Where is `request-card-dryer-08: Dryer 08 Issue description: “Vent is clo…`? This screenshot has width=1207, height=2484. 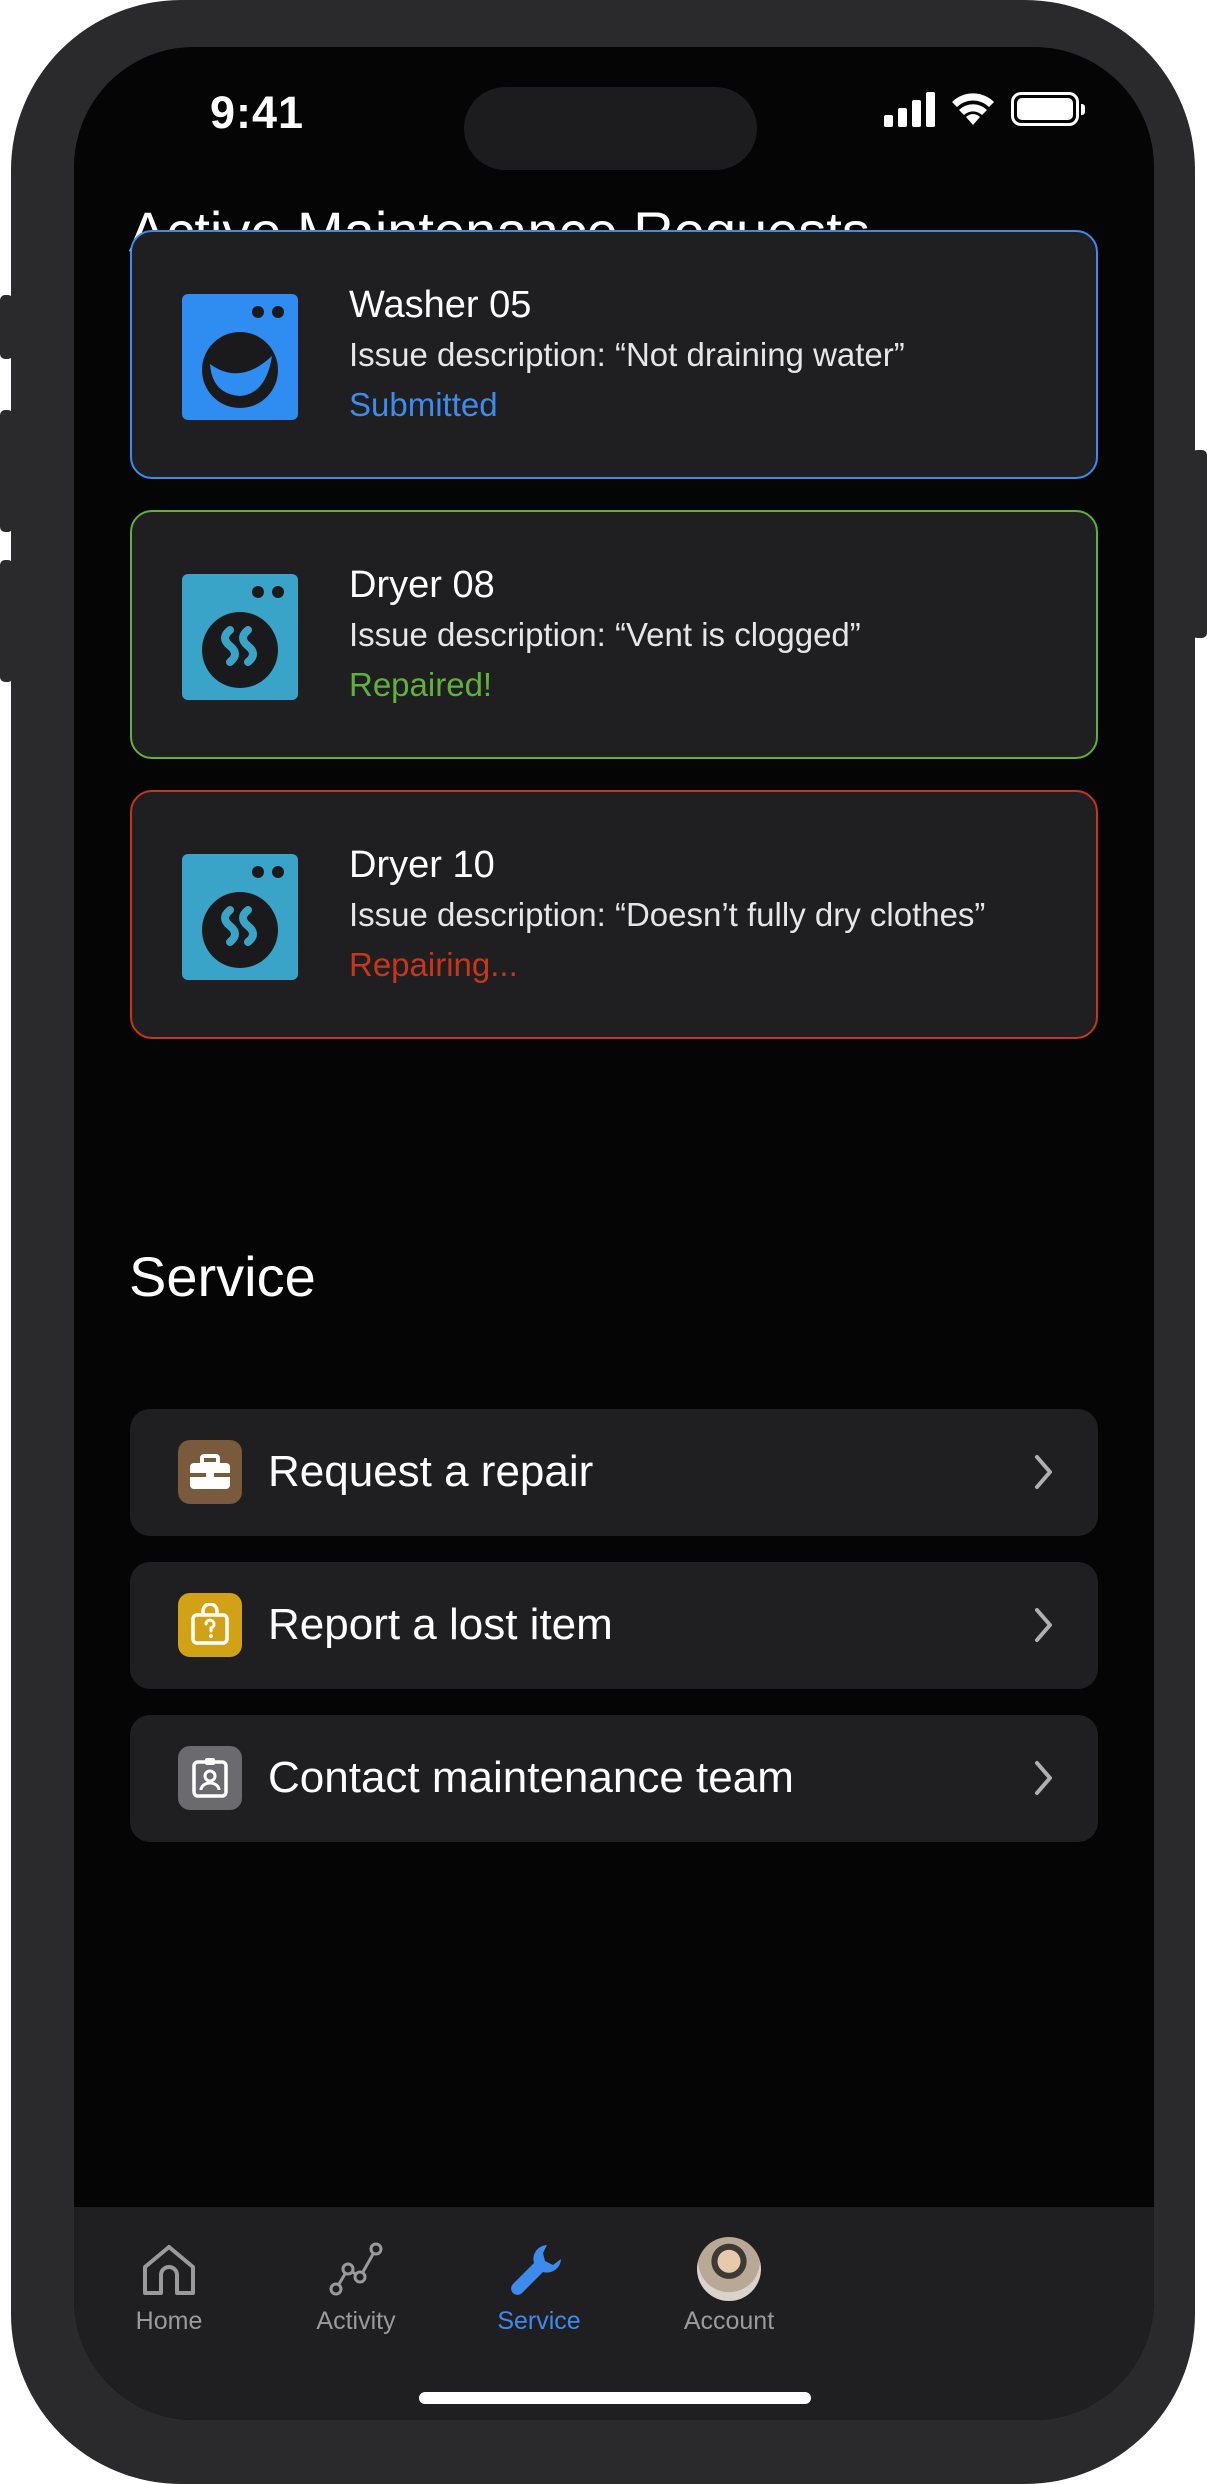 request-card-dryer-08: Dryer 08 Issue description: “Vent is clo… is located at coordinates (614, 634).